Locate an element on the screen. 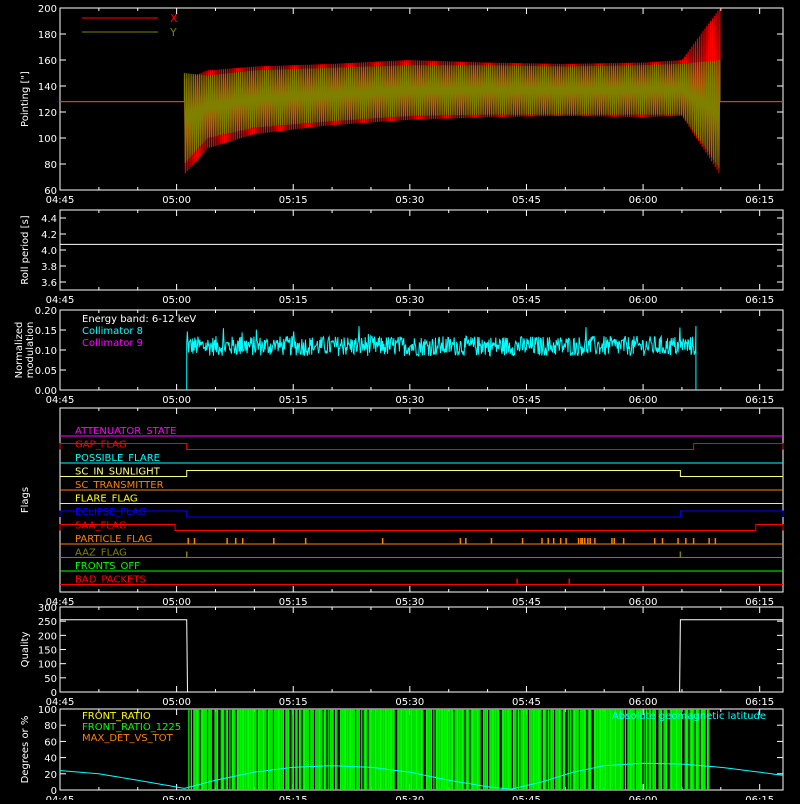  flag-label: FLARE_FLAG is located at coordinates (106, 499).